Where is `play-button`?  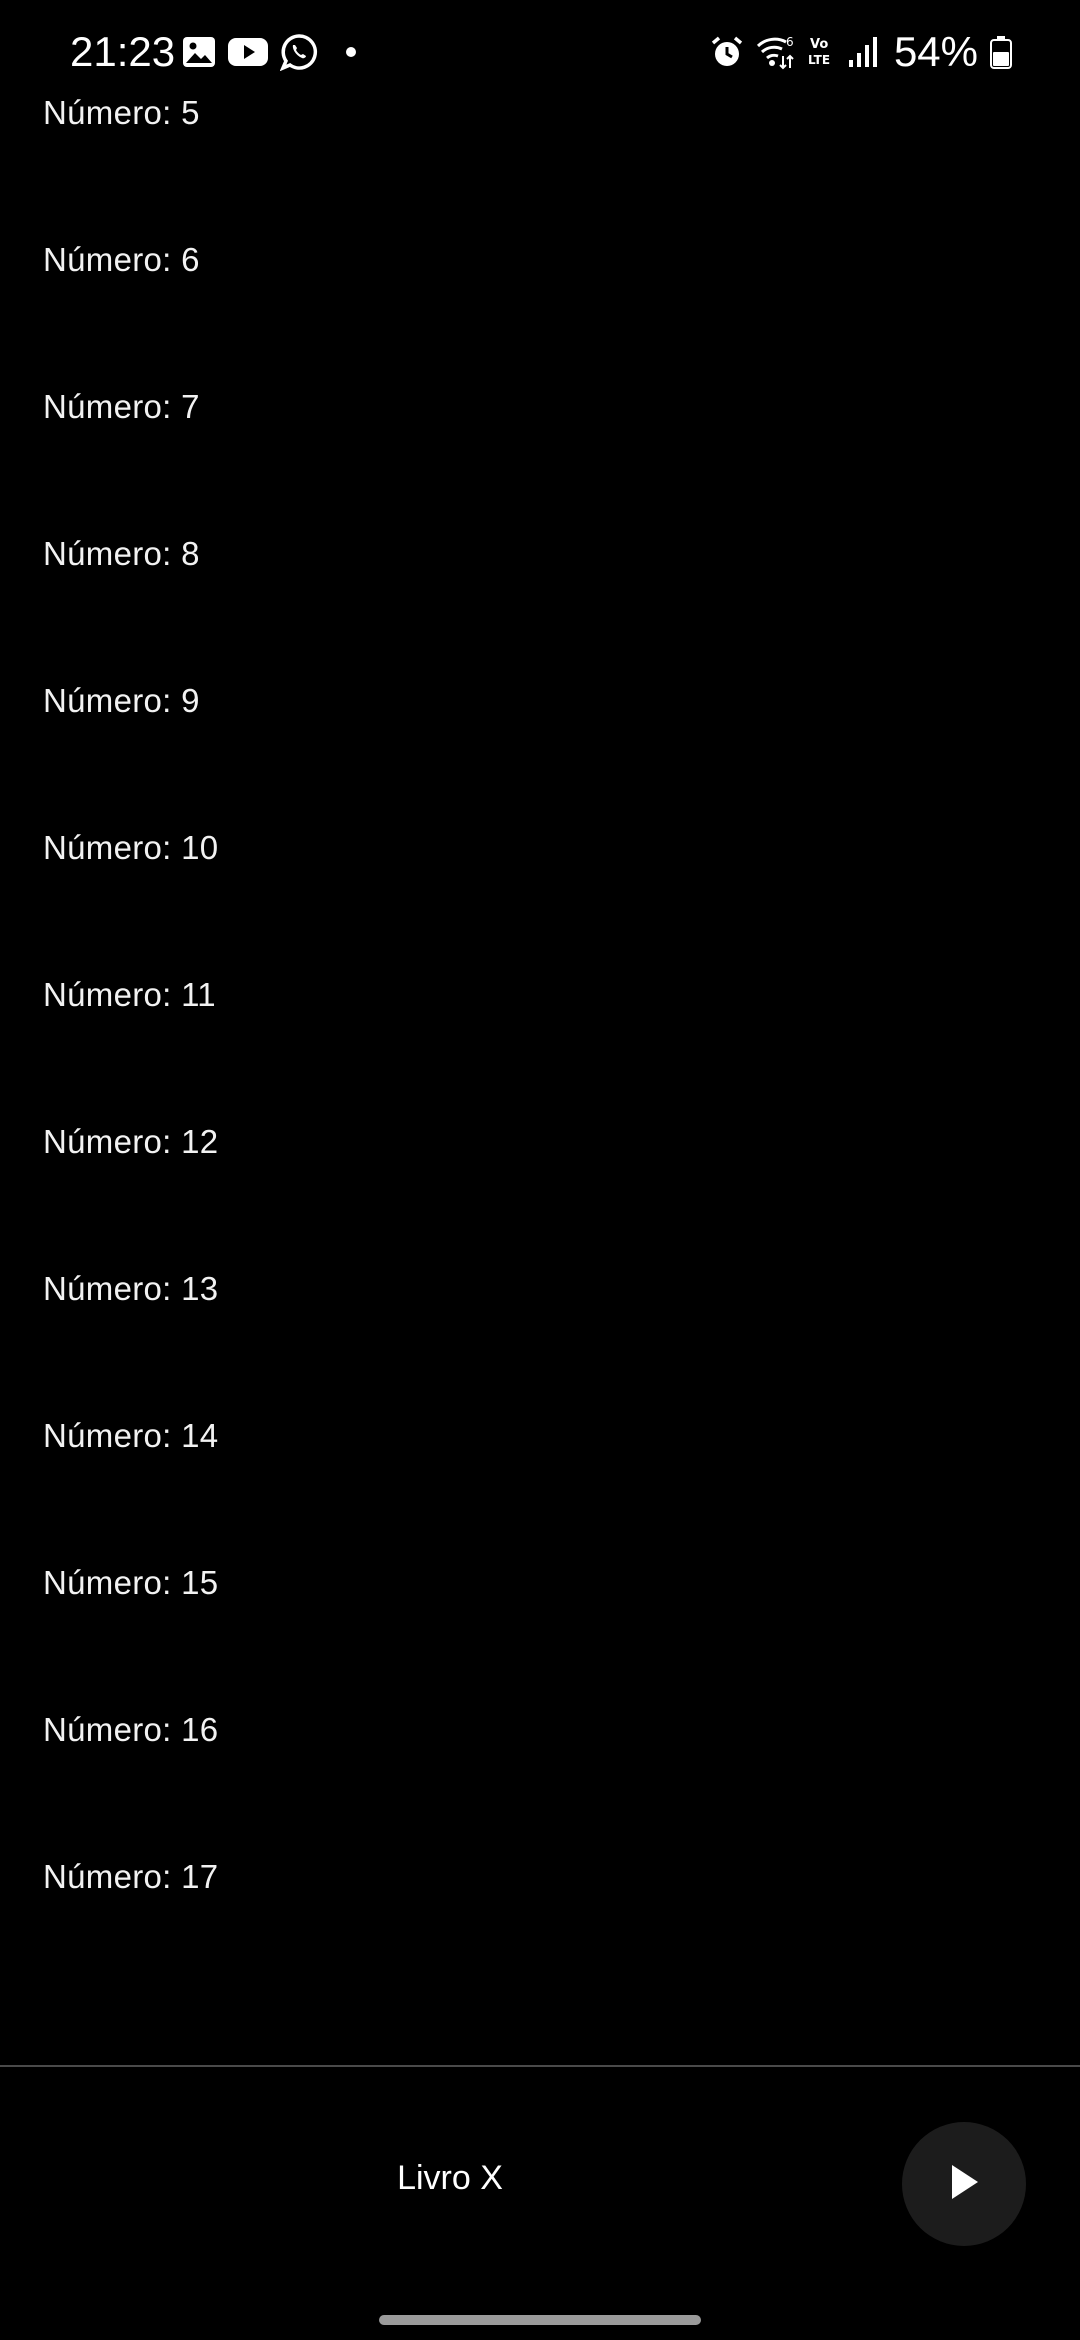 play-button is located at coordinates (964, 2184).